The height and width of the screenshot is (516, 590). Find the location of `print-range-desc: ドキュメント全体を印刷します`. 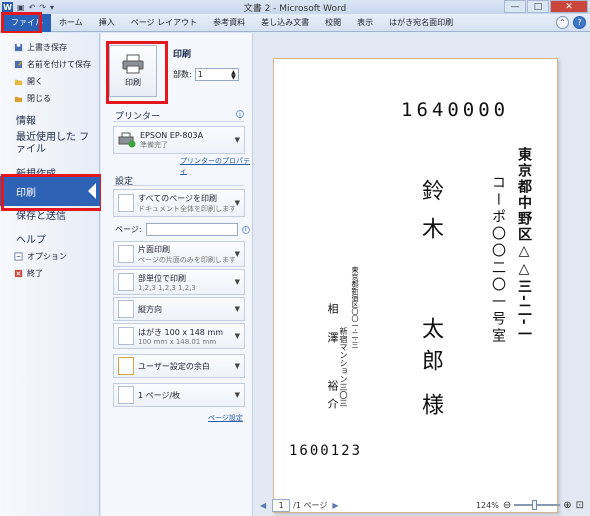

print-range-desc: ドキュメント全体を印刷します is located at coordinates (186, 208).